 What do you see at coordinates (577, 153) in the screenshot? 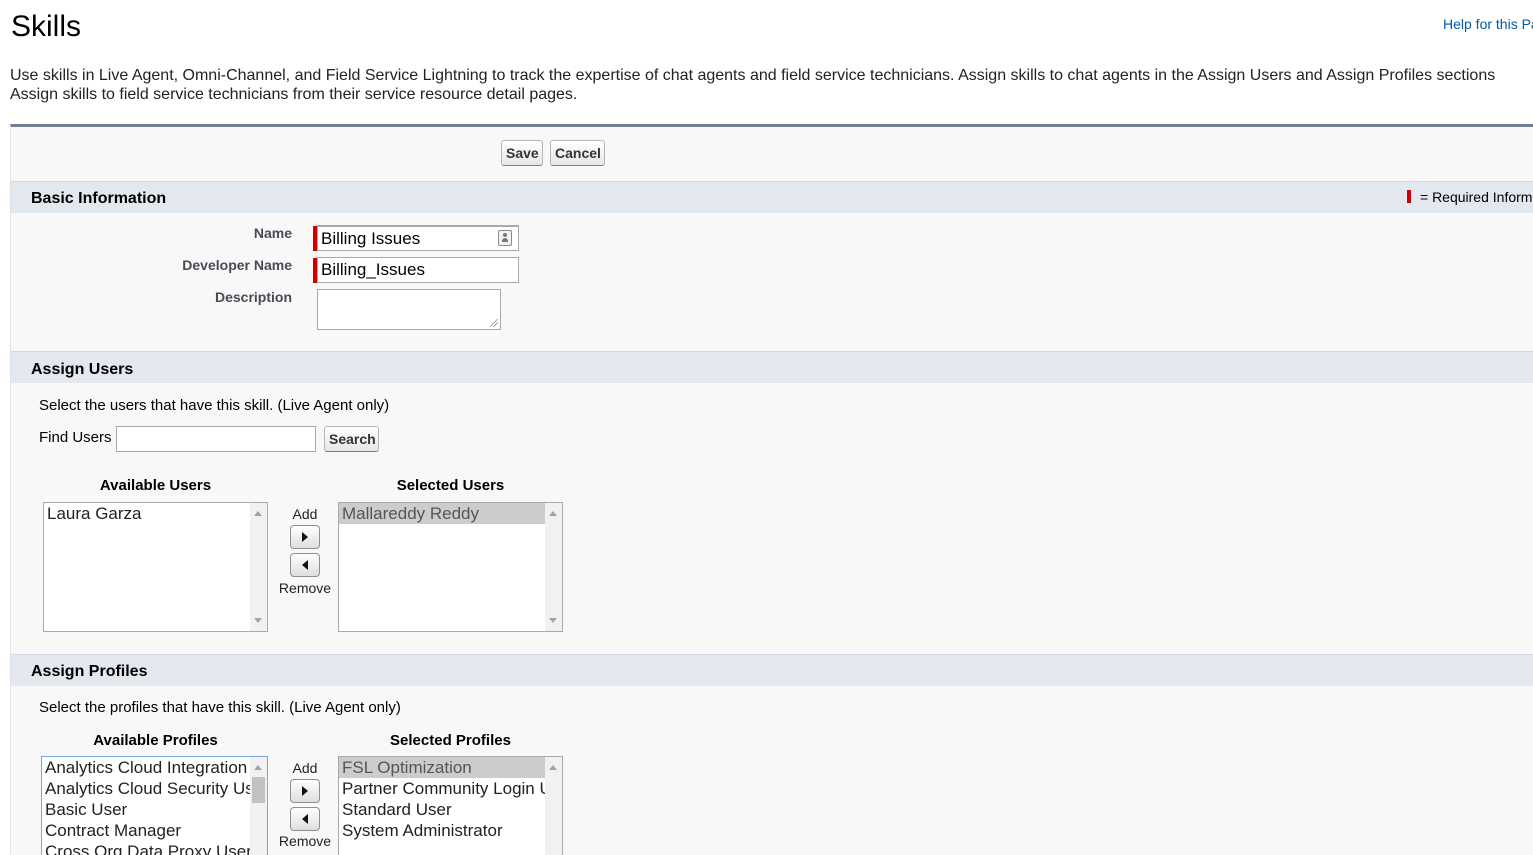
I see `cancel-button: Cancel` at bounding box center [577, 153].